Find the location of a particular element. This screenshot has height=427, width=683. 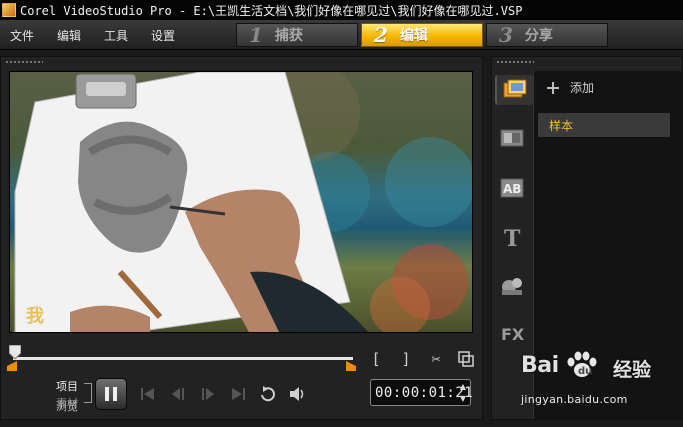

watermark: Bai du 经验 jingyan.baidu.com is located at coordinates (601, 382).